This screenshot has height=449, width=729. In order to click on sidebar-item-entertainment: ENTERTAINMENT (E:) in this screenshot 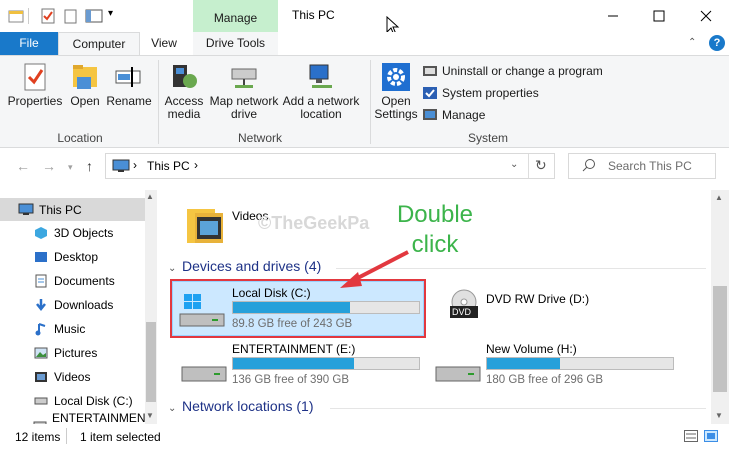, I will do `click(76, 417)`.